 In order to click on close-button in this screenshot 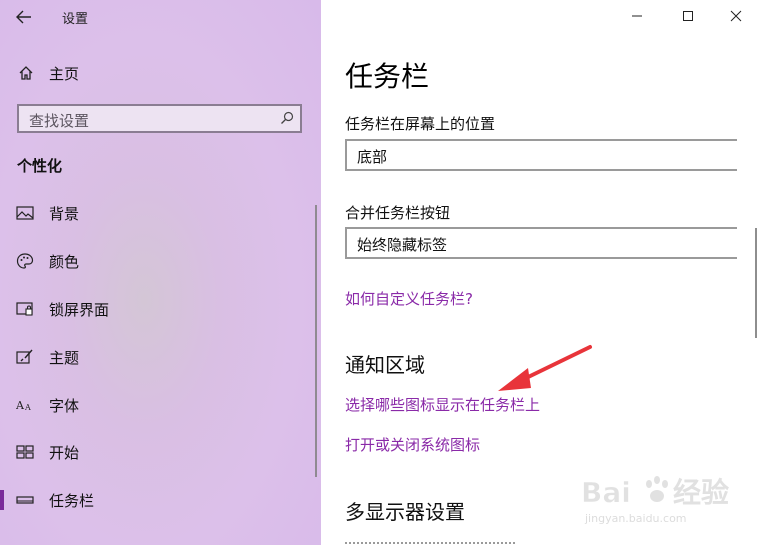, I will do `click(736, 16)`.